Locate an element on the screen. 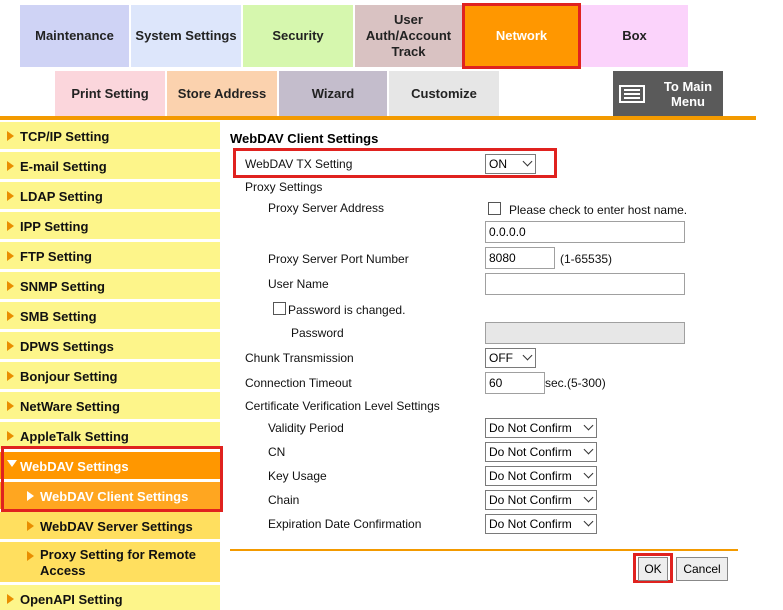  tab-maintenance: Maintenance is located at coordinates (74, 36).